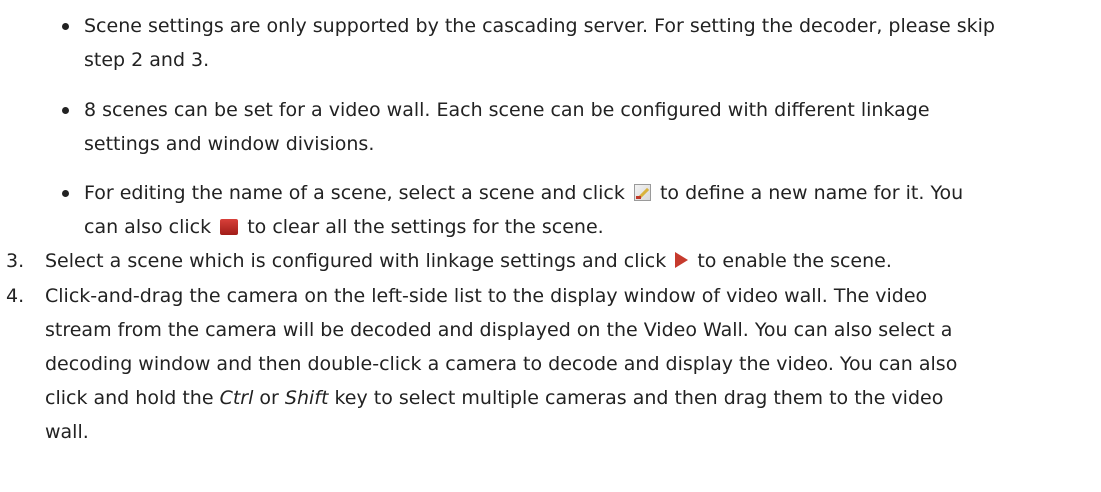 The height and width of the screenshot is (492, 1101). Describe the element at coordinates (682, 260) in the screenshot. I see `play-icon` at that location.